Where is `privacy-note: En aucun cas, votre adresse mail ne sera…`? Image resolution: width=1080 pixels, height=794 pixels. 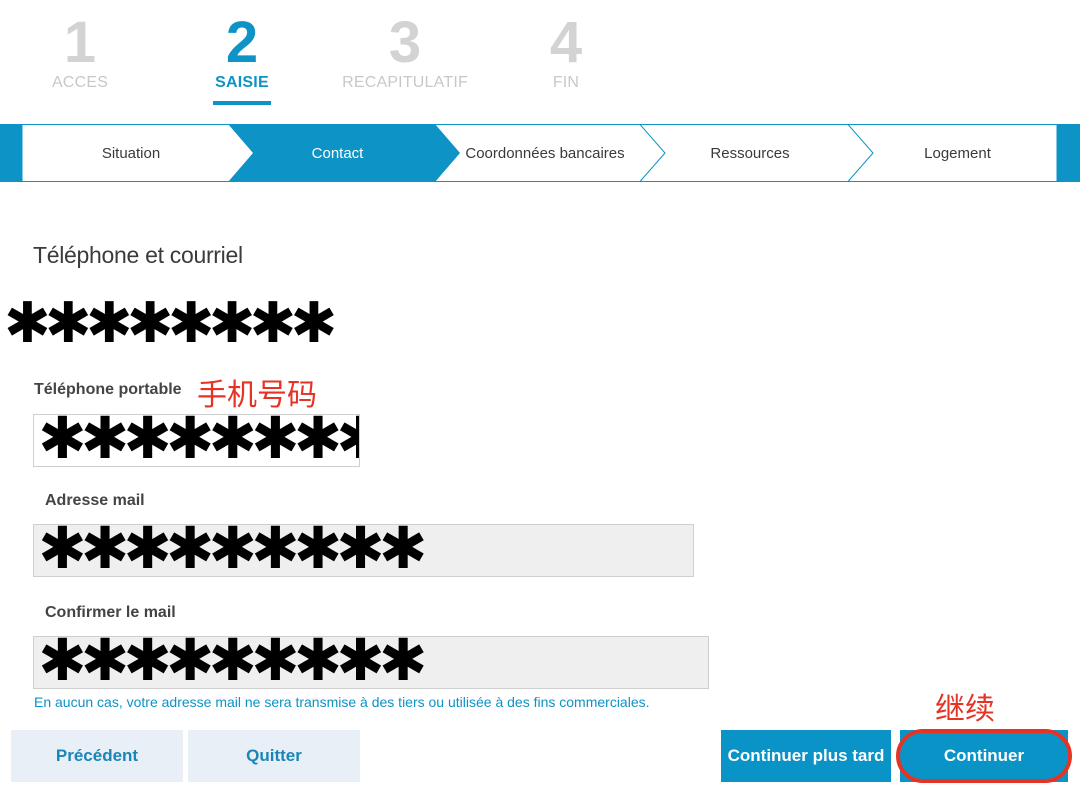 privacy-note: En aucun cas, votre adresse mail ne sera… is located at coordinates (342, 702).